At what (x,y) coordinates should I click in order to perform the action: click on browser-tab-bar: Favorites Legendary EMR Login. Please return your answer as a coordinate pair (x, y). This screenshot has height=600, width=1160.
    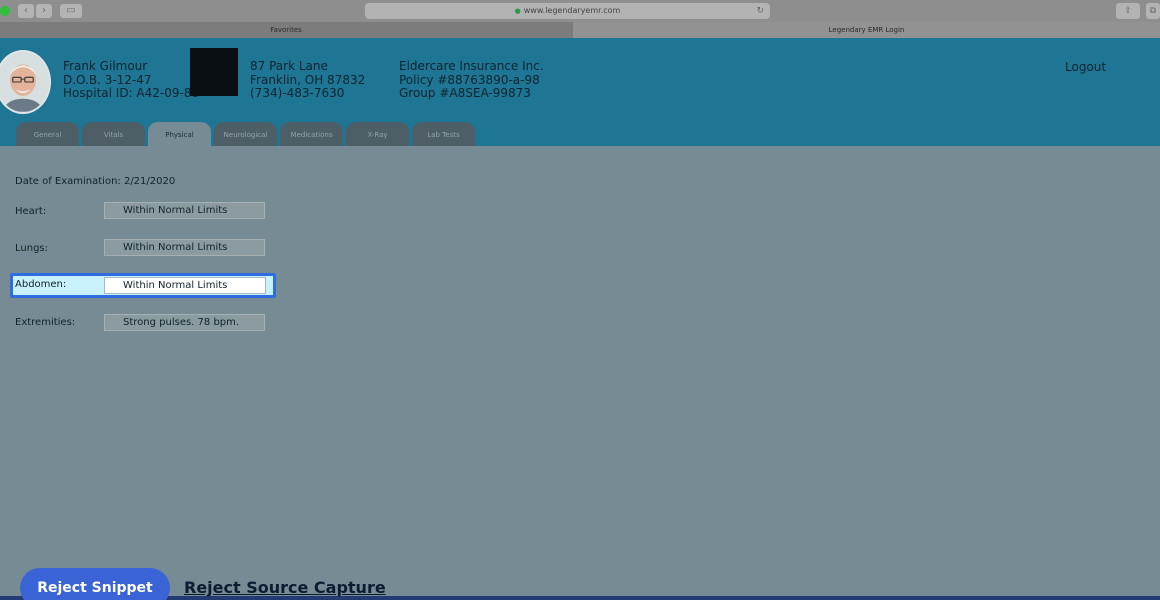
    Looking at the image, I should click on (580, 30).